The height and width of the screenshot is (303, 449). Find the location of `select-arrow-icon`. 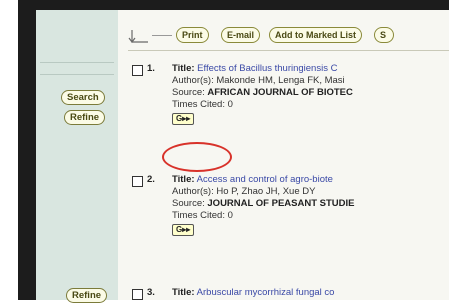

select-arrow-icon is located at coordinates (138, 36).